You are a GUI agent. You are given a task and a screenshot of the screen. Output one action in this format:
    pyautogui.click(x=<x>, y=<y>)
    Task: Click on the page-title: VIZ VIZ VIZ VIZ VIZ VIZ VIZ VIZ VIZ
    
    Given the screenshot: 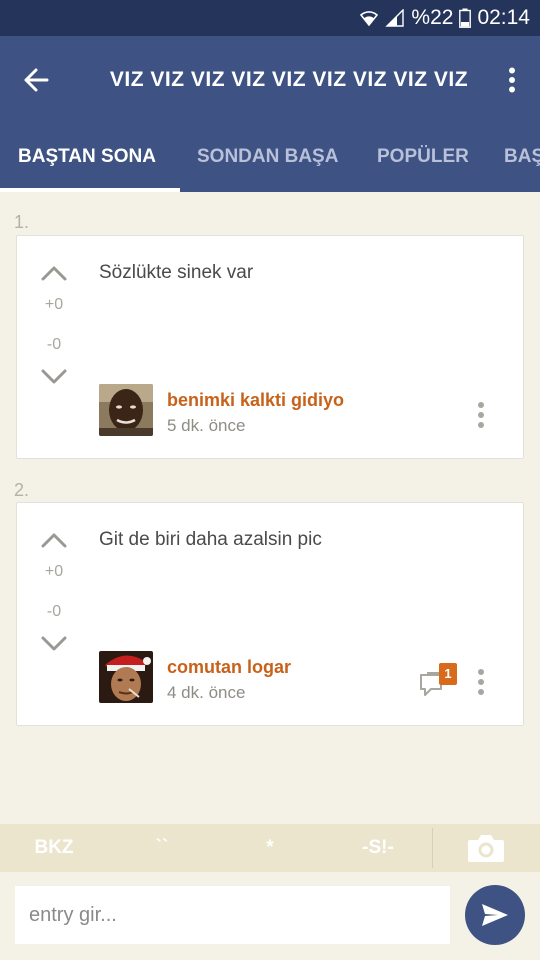 What is the action you would take?
    pyautogui.click(x=289, y=79)
    